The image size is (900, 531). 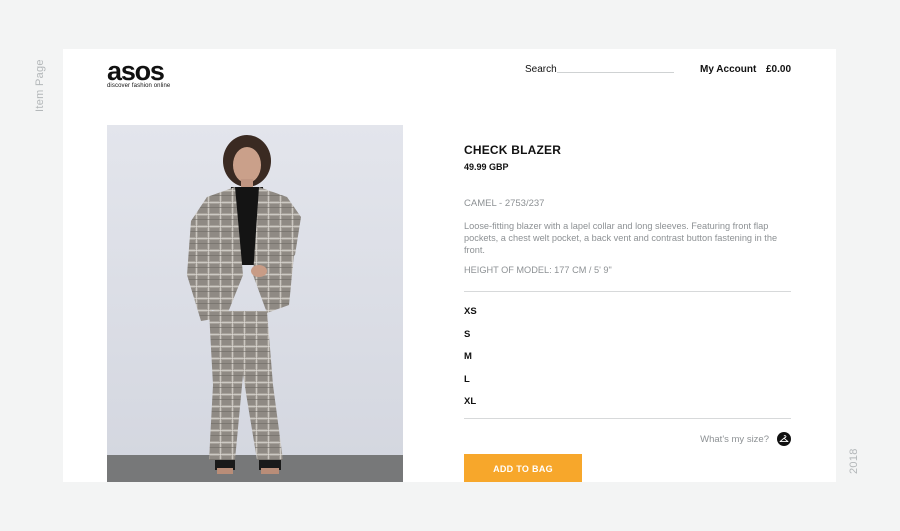 What do you see at coordinates (470, 340) in the screenshot?
I see `size-option-s: S` at bounding box center [470, 340].